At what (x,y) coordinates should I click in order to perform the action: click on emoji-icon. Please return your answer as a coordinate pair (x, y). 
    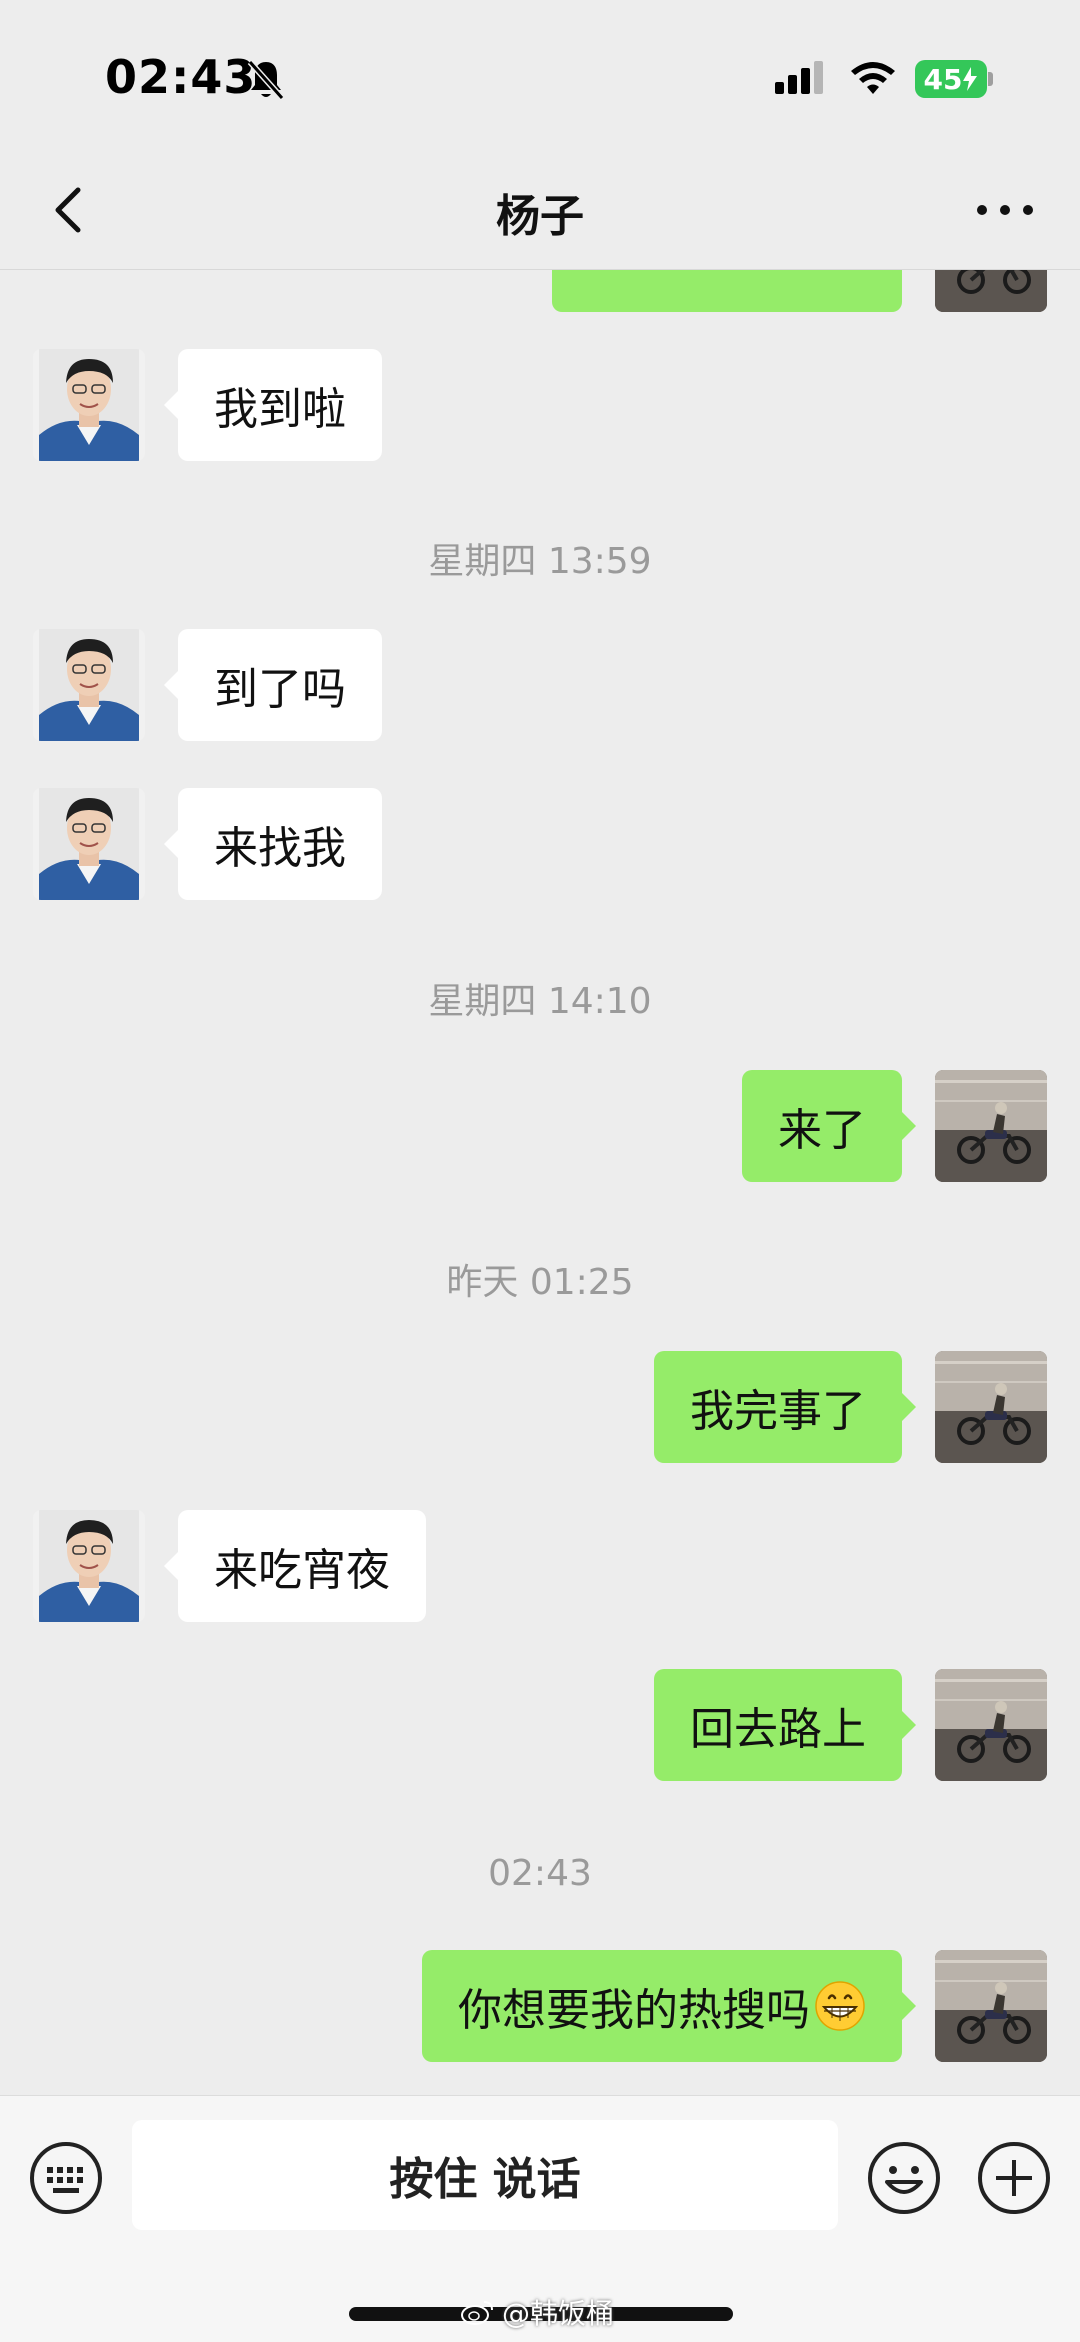
    Looking at the image, I should click on (904, 2178).